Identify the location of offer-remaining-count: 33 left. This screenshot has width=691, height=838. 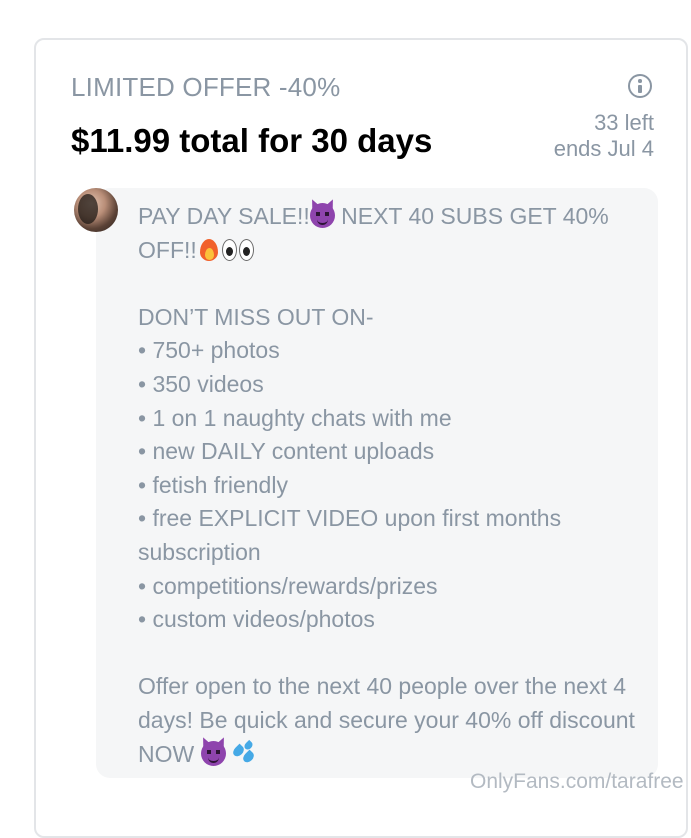
(624, 122).